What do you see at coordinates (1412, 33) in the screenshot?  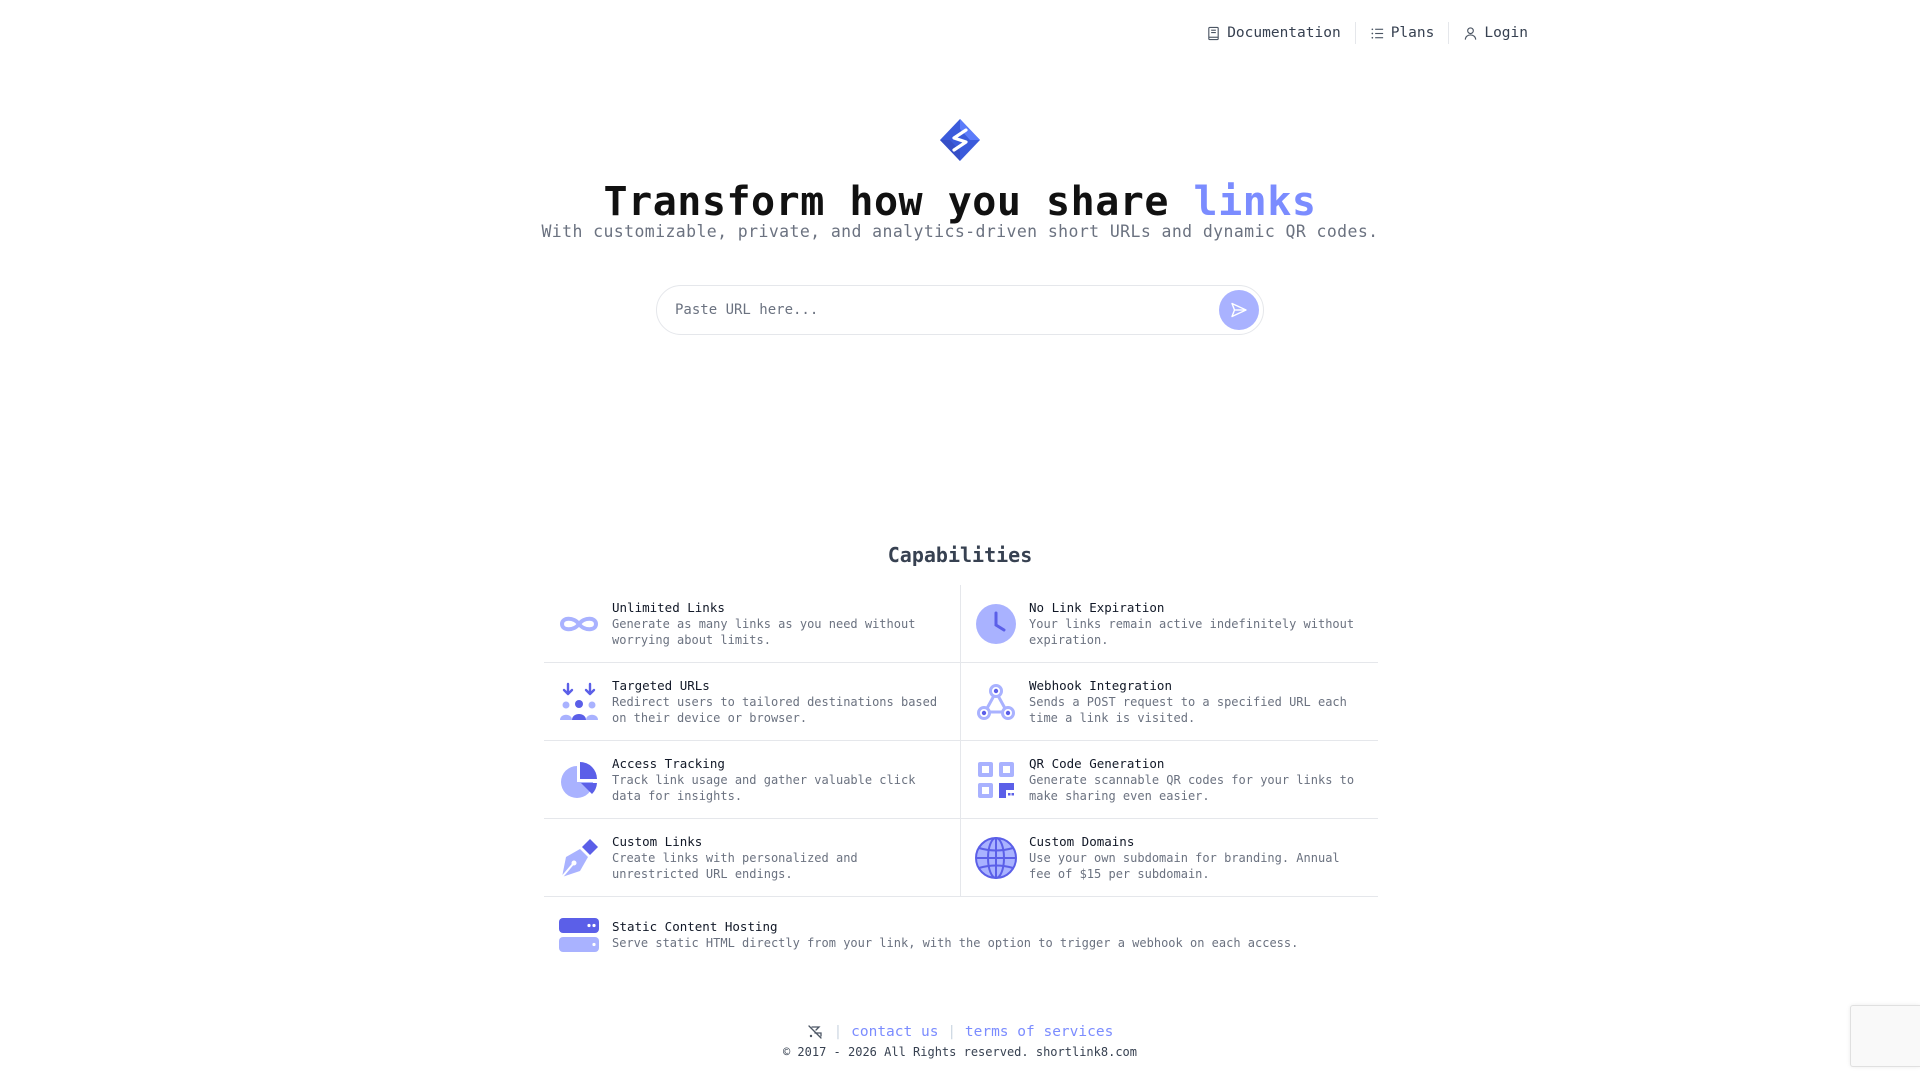 I see `nav-plans-label: Plans` at bounding box center [1412, 33].